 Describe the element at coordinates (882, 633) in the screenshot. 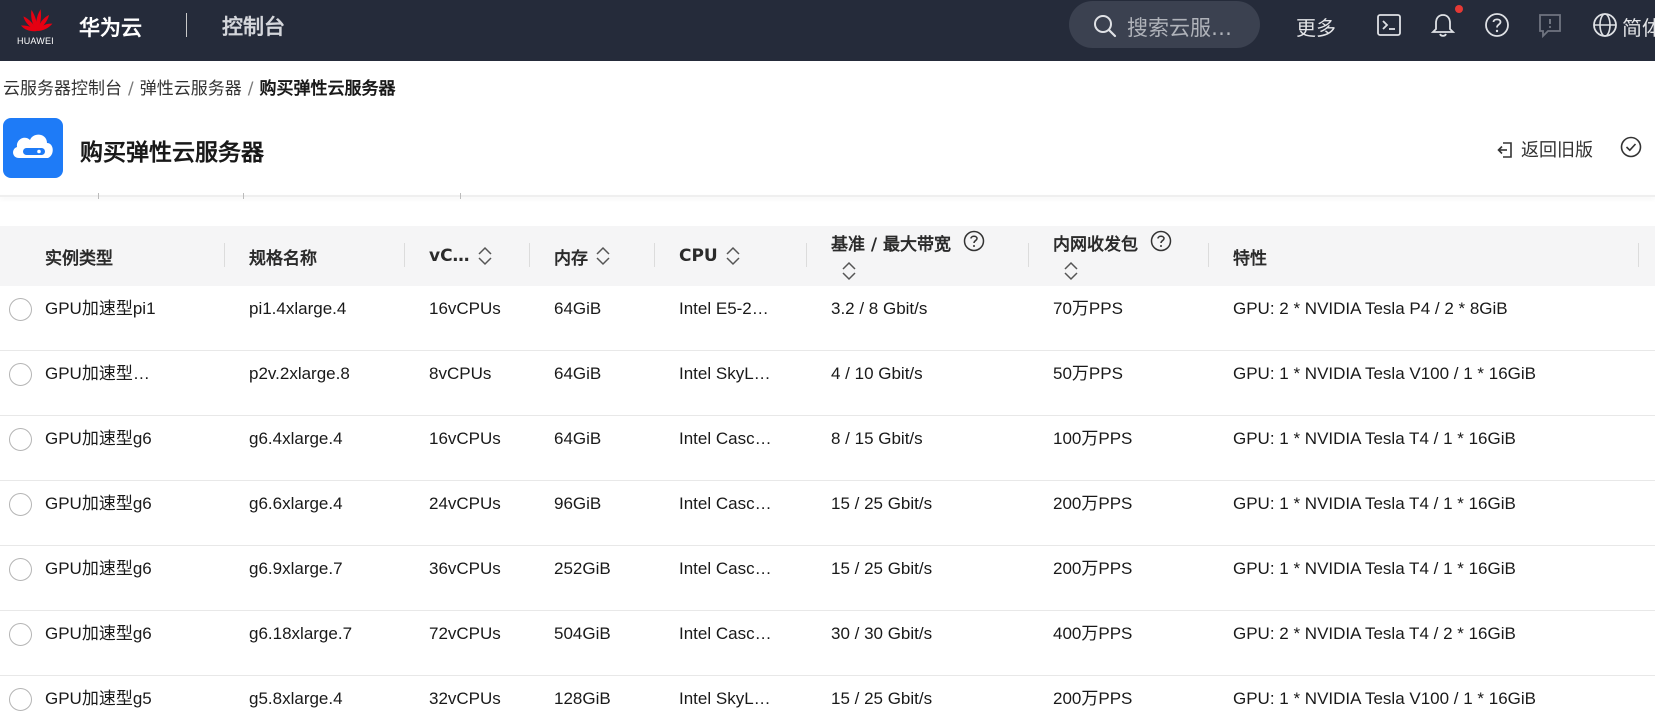

I see `cell-bandwidth: 30 / 30 Gbit/s` at that location.